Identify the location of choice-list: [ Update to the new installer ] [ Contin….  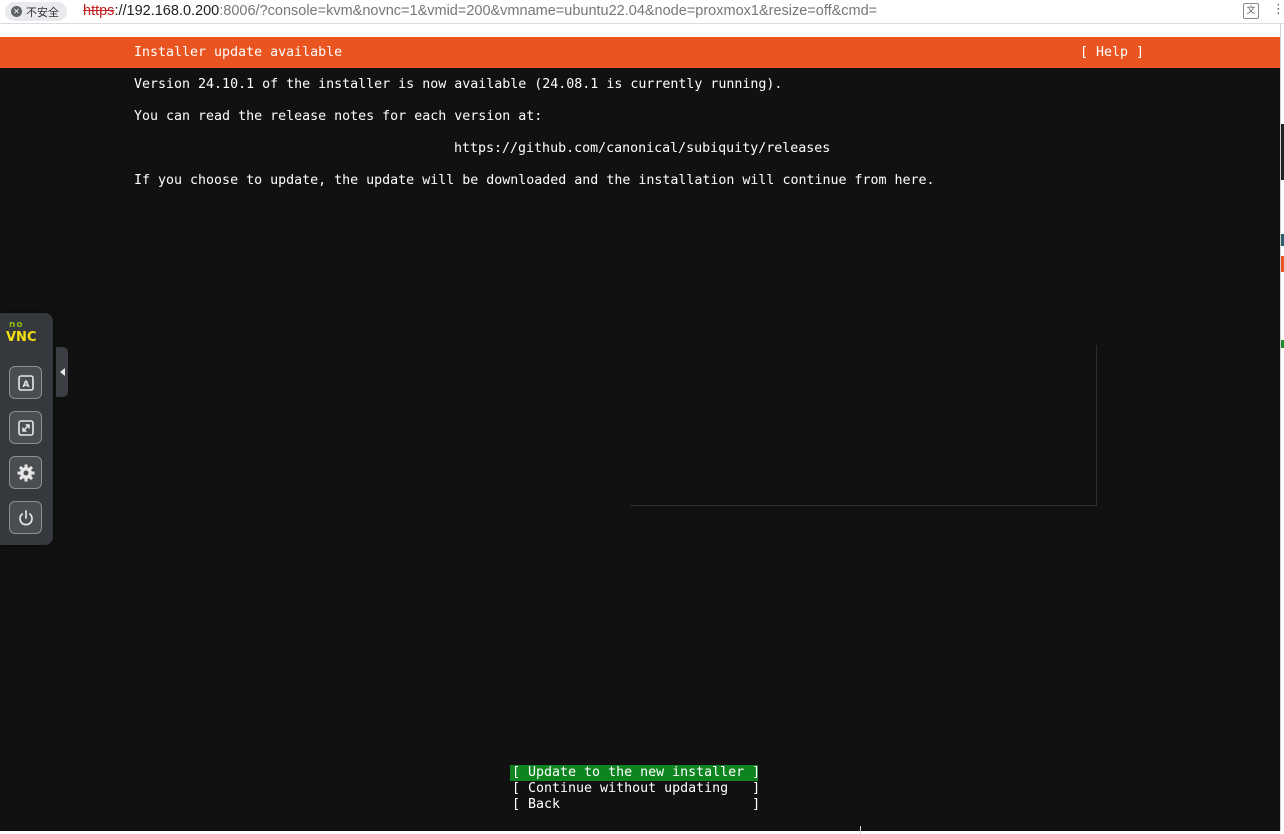
(635, 789).